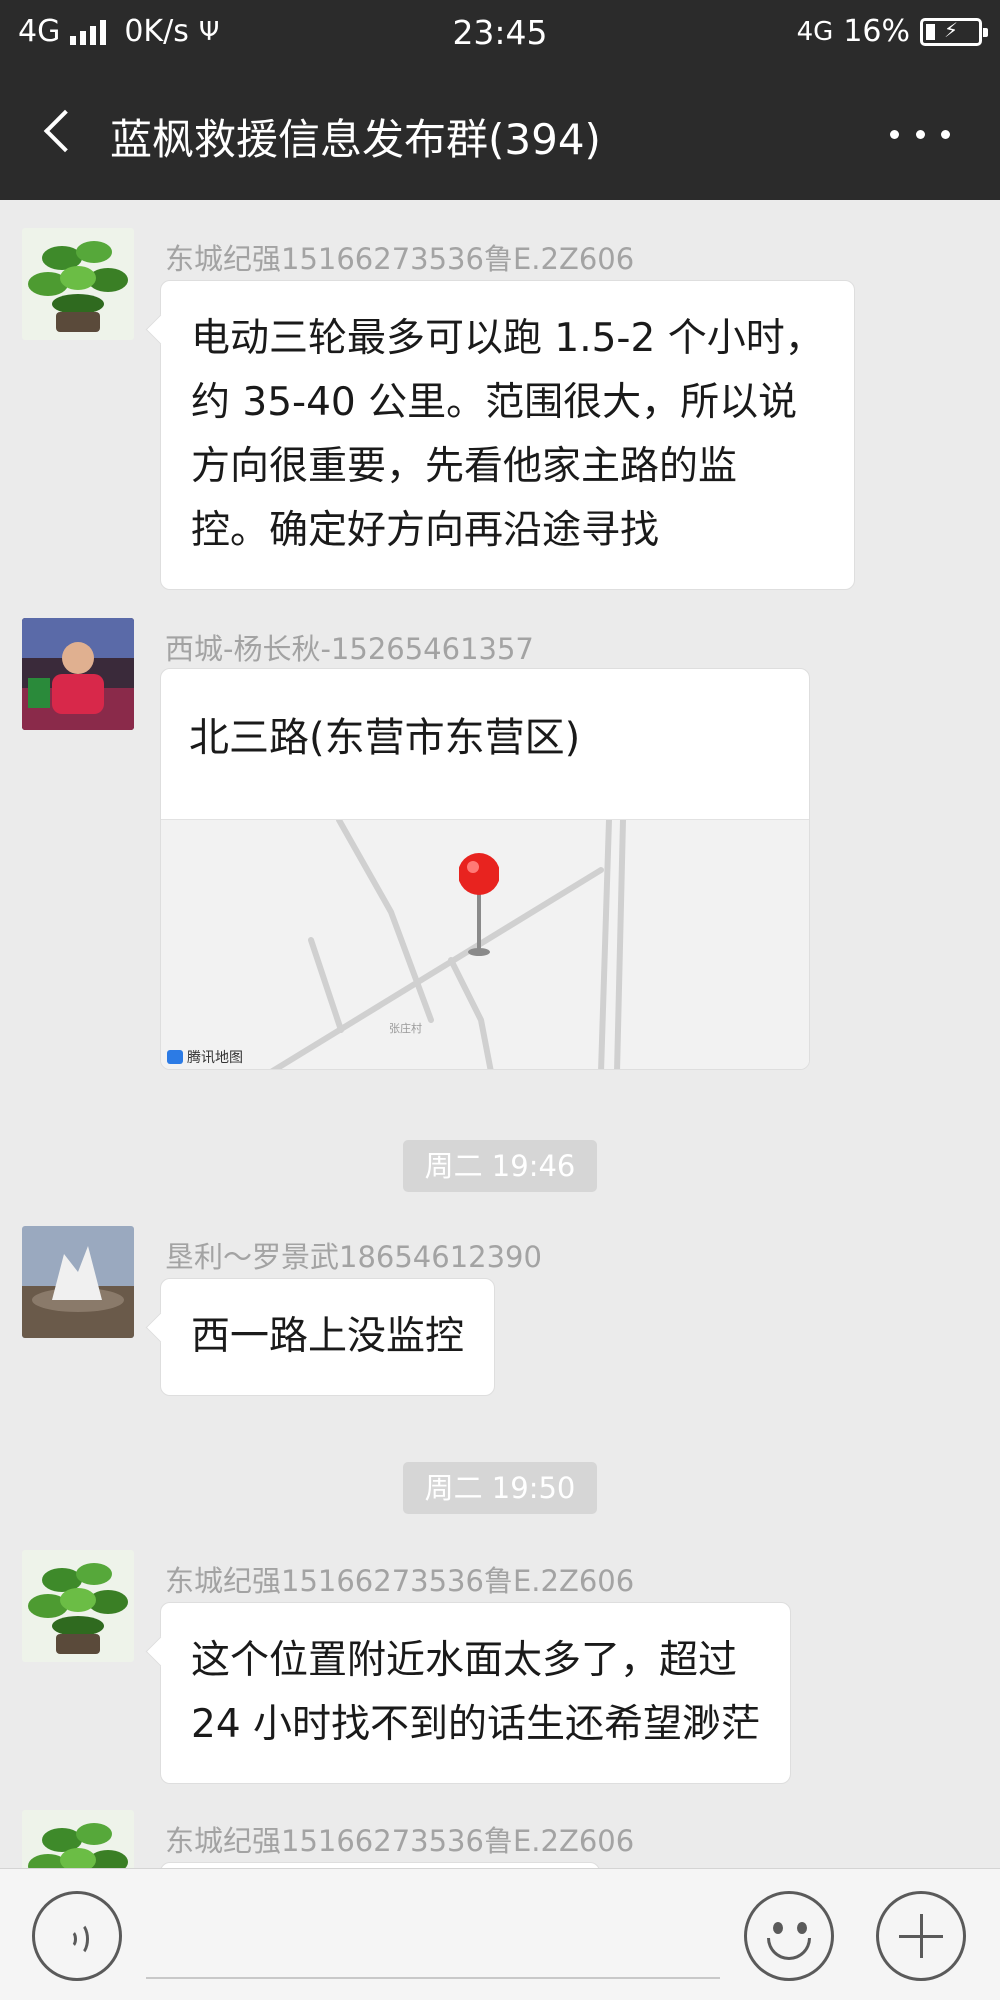 The image size is (1000, 2000). I want to click on status-bar: 4G 0K/s Ψ 23:45 4G 16% ⚡, so click(500, 33).